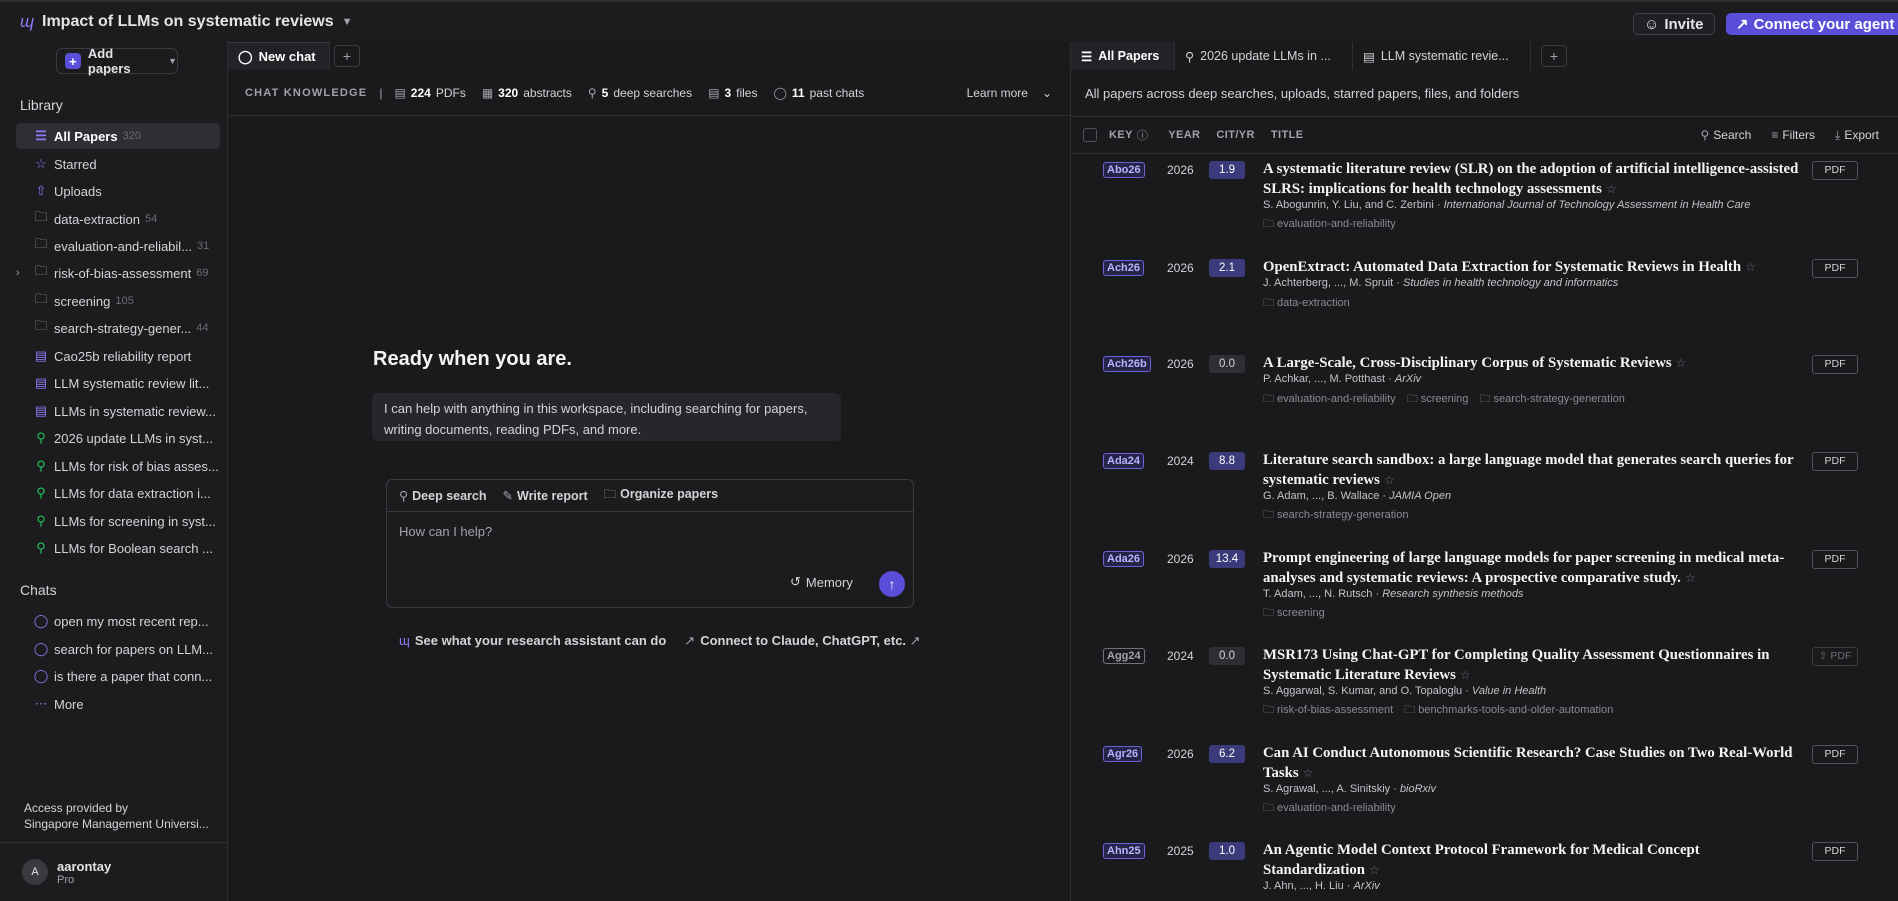  I want to click on sidebar-folder-evaluation: 🗀 evaluation-and-reliabil... 31, so click(118, 246).